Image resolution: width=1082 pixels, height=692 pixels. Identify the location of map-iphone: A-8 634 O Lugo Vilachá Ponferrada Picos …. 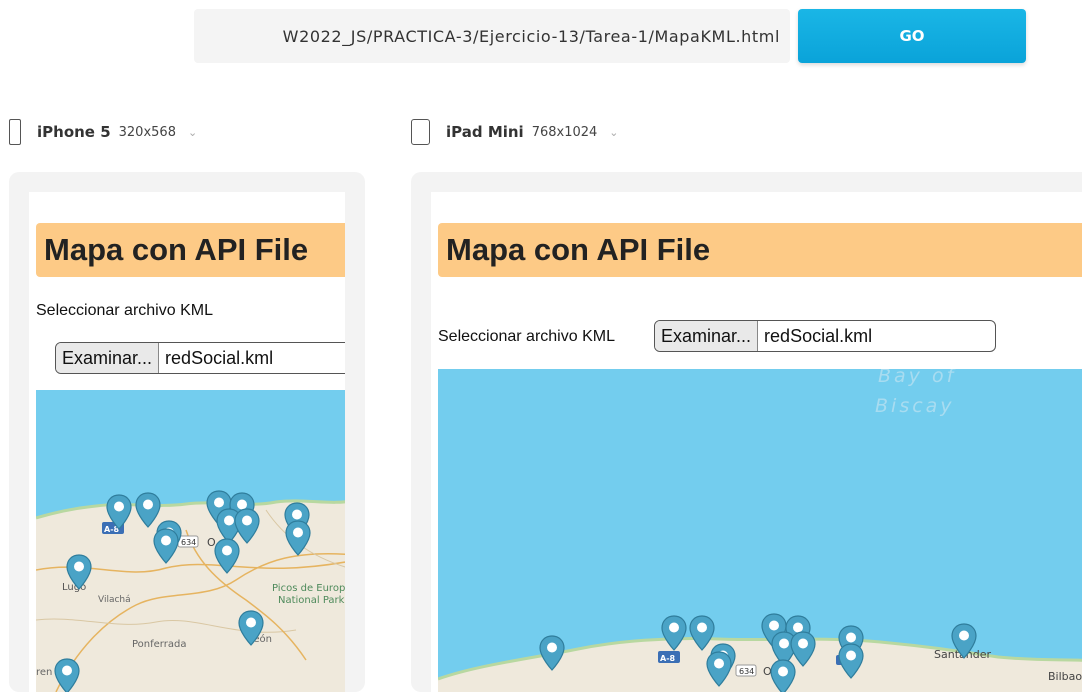
(190, 541).